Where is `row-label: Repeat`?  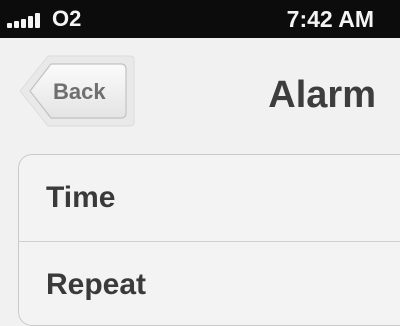
row-label: Repeat is located at coordinates (96, 284).